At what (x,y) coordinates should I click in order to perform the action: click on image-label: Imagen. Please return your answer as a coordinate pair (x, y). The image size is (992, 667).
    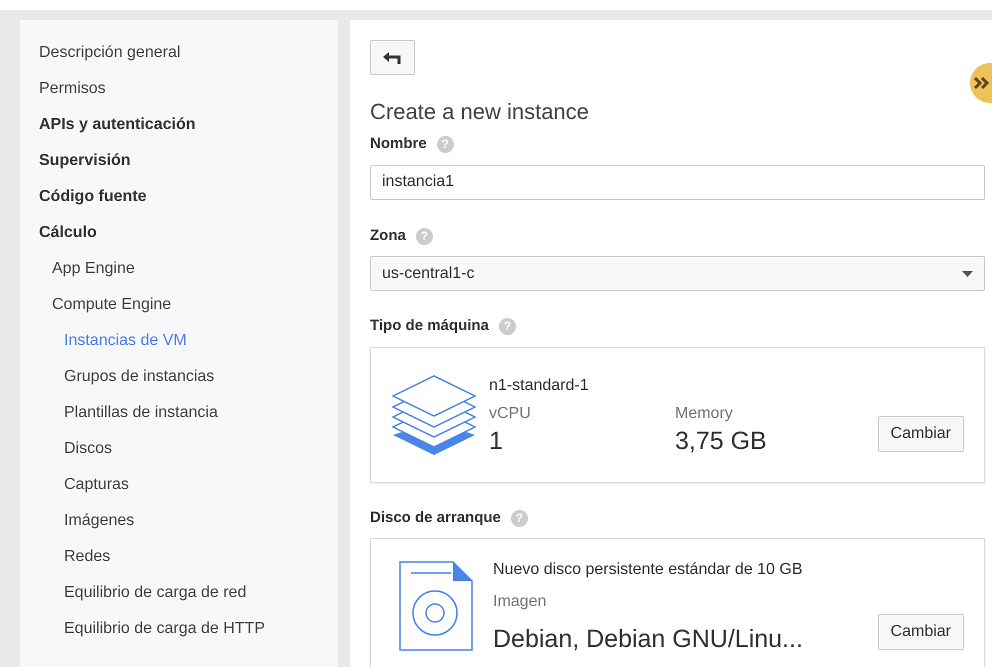
    Looking at the image, I should click on (520, 602).